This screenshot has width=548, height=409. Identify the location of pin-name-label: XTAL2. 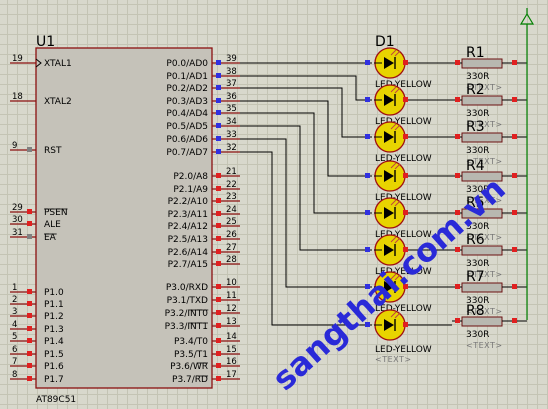
(58, 102).